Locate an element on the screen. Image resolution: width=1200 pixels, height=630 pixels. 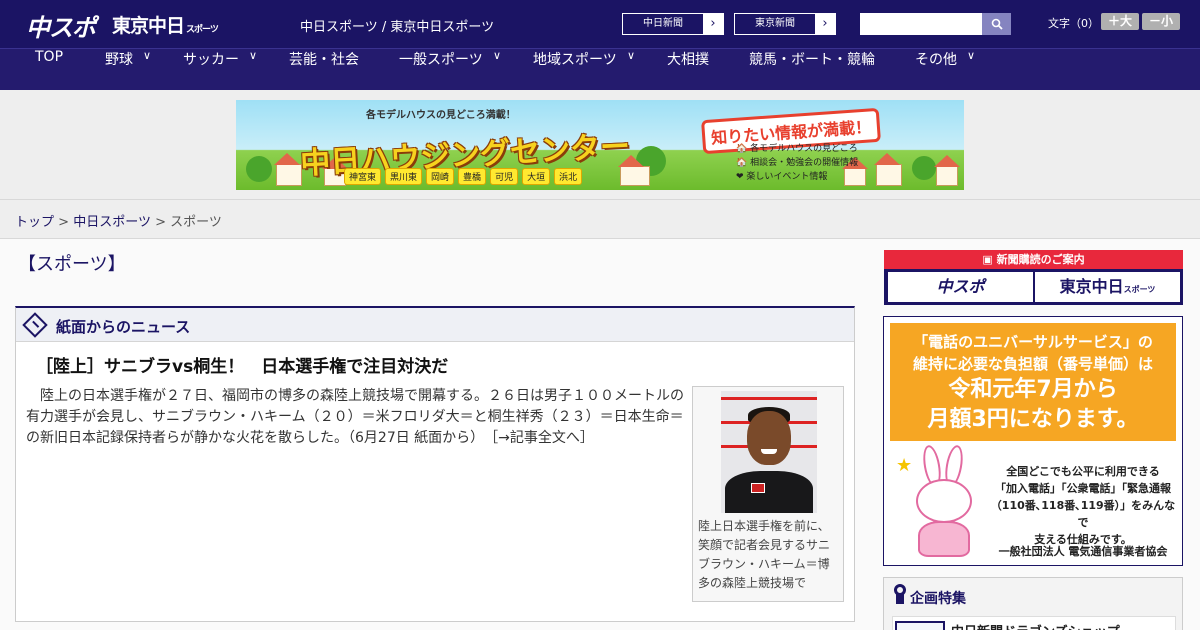
ad-list-label: 相談会・勉強会の開催情報 is located at coordinates (804, 163).